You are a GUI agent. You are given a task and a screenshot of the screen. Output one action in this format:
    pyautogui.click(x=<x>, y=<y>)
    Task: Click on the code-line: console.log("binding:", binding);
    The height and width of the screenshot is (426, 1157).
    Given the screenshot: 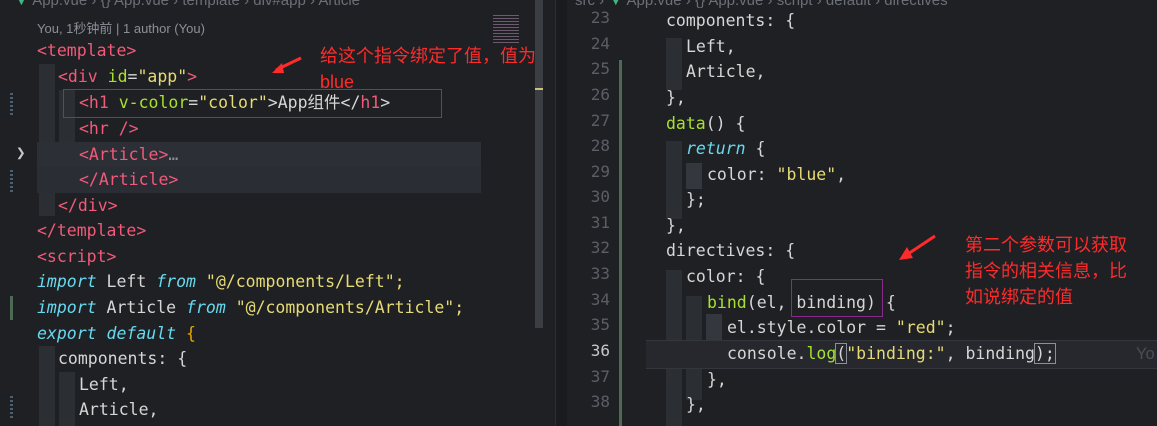 What is the action you would take?
    pyautogui.click(x=891, y=354)
    